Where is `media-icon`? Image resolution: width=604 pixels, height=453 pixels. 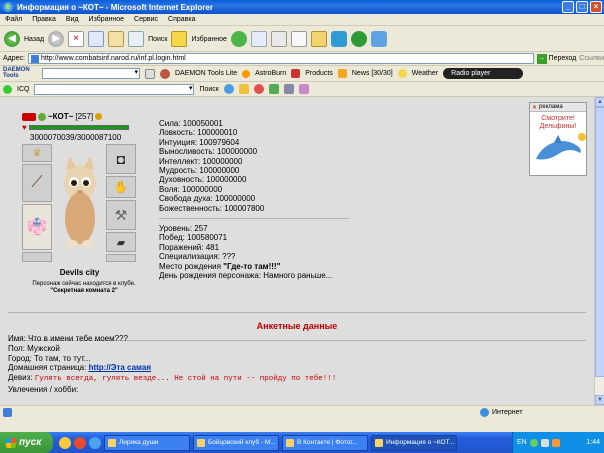
media-icon is located at coordinates (238, 39).